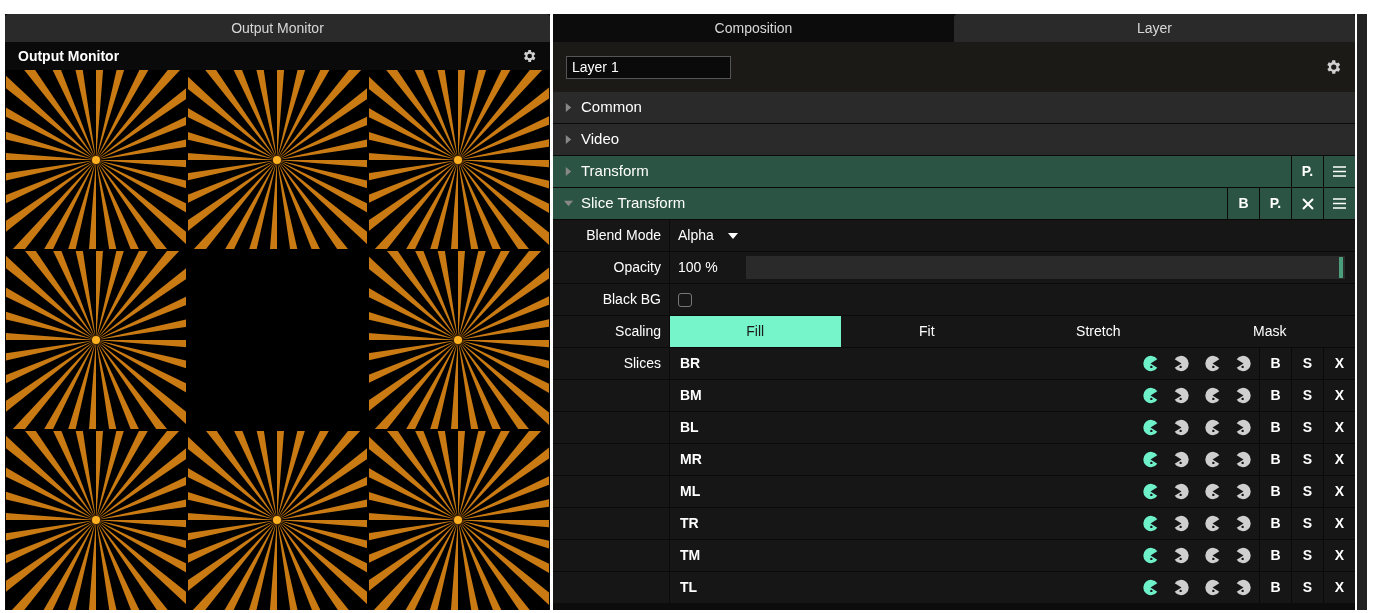 The width and height of the screenshot is (1373, 613). Describe the element at coordinates (690, 395) in the screenshot. I see `slice-name: BM` at that location.